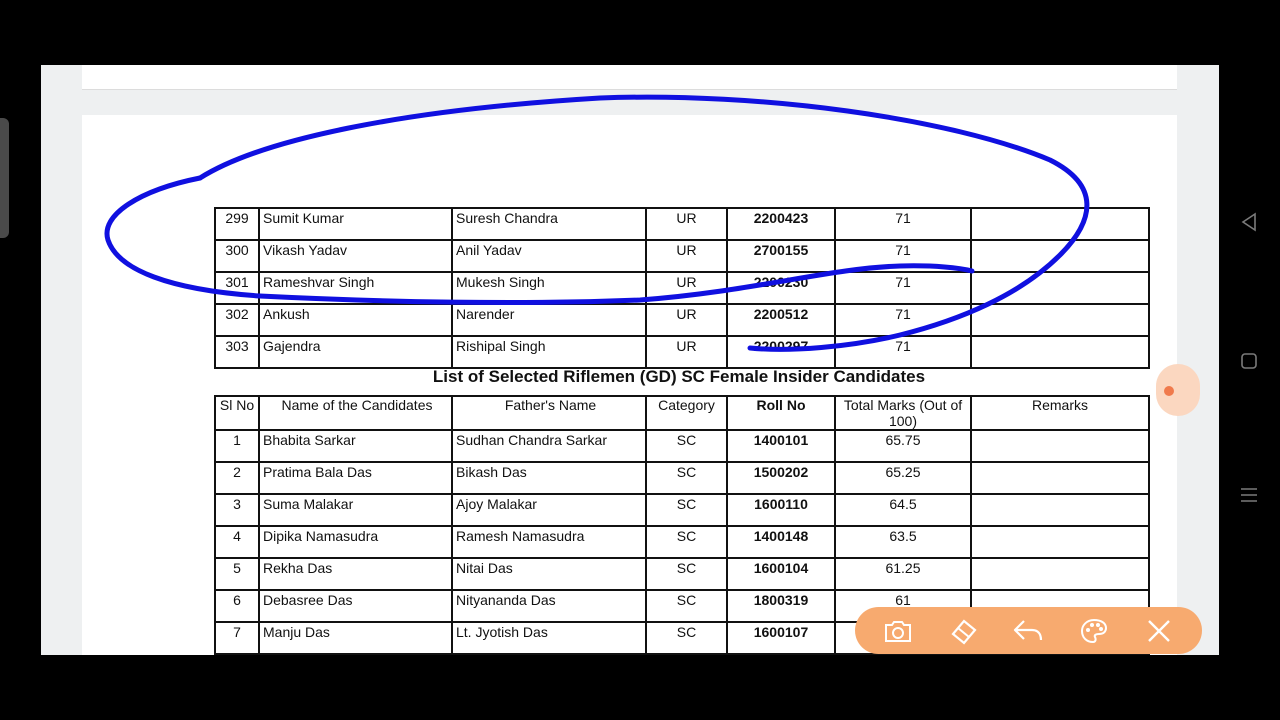 The height and width of the screenshot is (720, 1280). What do you see at coordinates (237, 352) in the screenshot?
I see `cell-sl-no: 303` at bounding box center [237, 352].